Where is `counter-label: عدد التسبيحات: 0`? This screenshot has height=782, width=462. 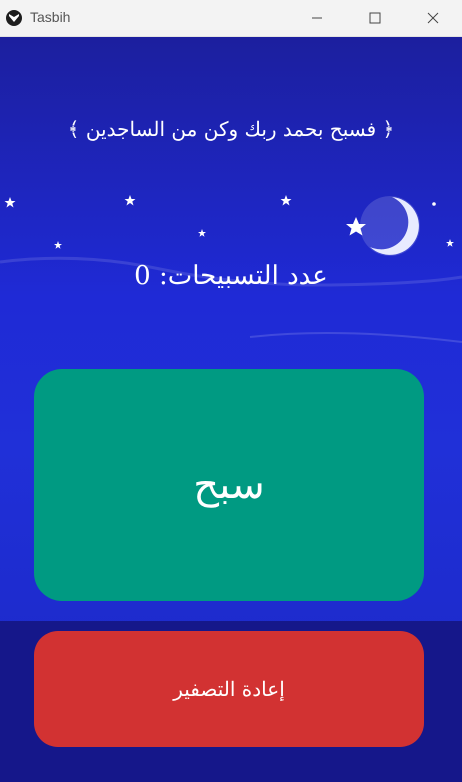 counter-label: عدد التسبيحات: 0 is located at coordinates (231, 276).